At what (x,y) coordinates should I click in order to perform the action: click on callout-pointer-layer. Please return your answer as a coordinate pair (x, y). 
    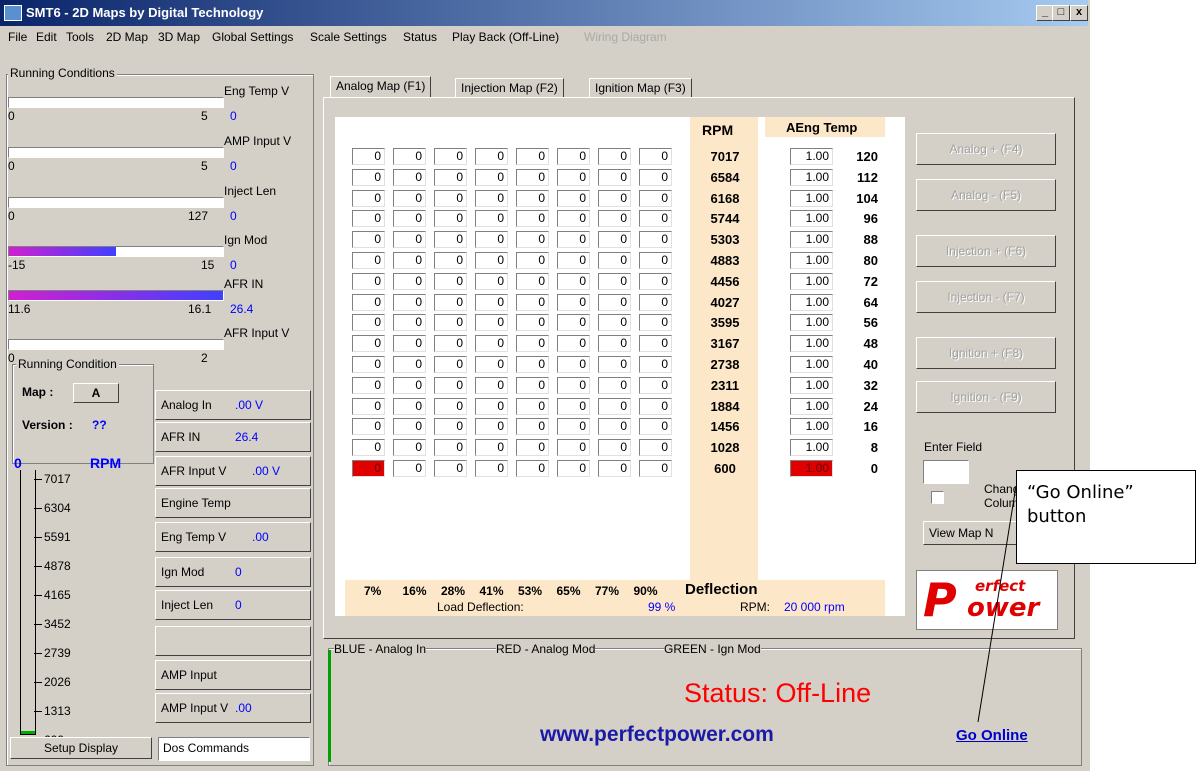
    Looking at the image, I should click on (997, 604).